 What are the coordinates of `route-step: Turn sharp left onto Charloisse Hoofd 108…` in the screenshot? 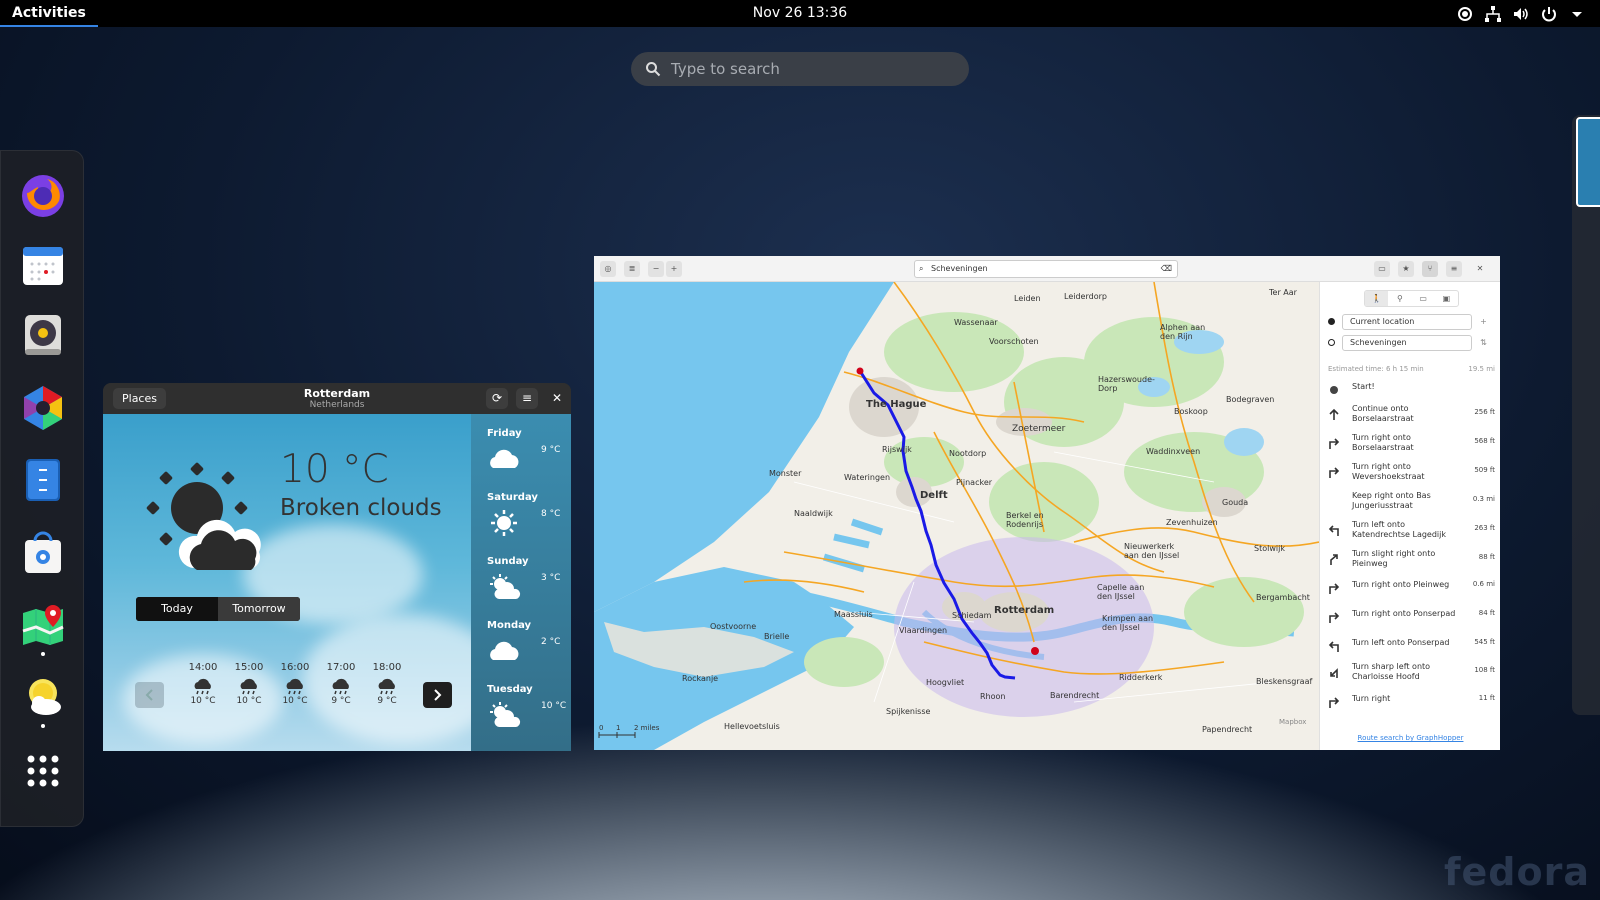 It's located at (1411, 676).